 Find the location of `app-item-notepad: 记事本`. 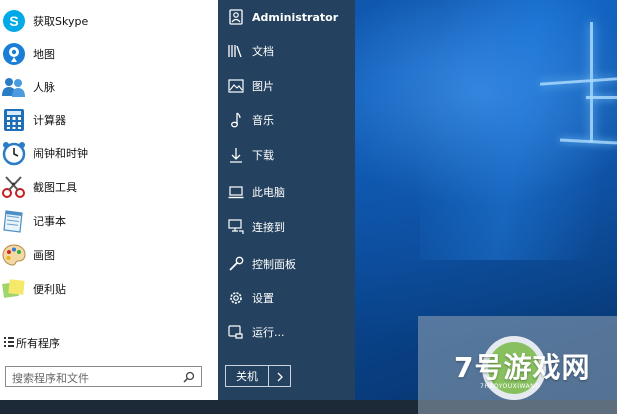

app-item-notepad: 记事本 is located at coordinates (109, 220).